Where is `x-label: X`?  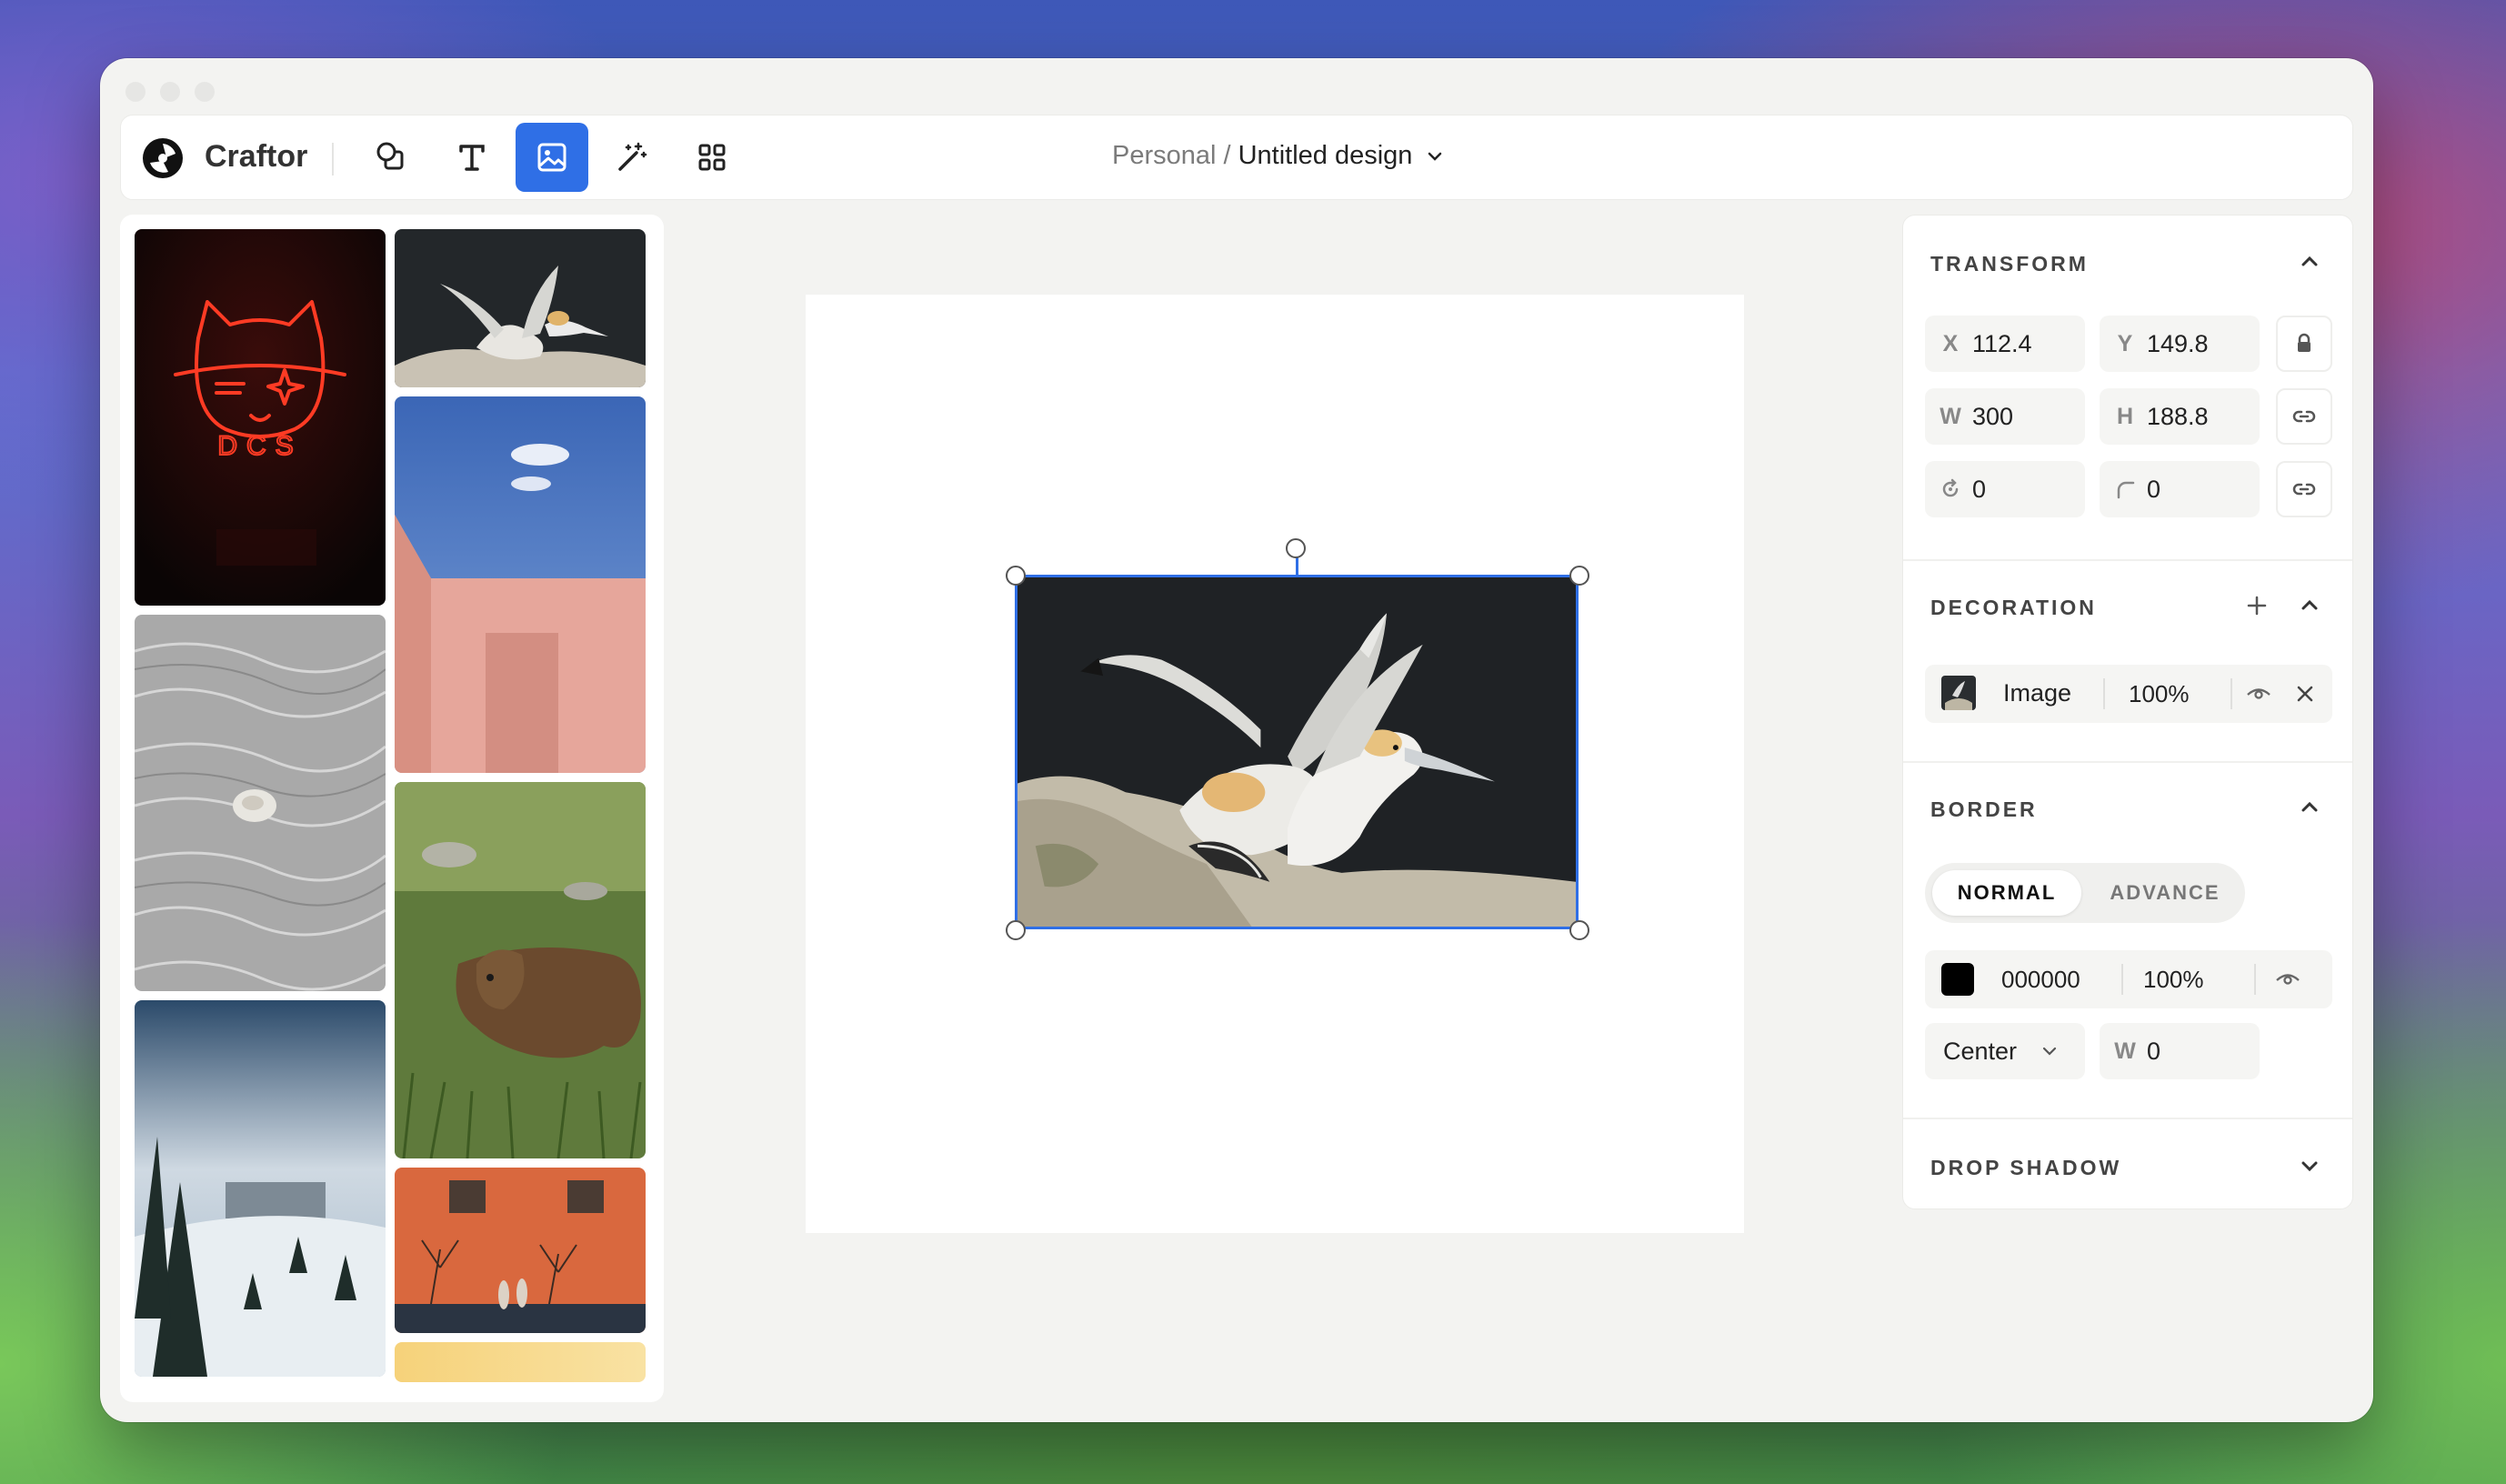 x-label: X is located at coordinates (1950, 343).